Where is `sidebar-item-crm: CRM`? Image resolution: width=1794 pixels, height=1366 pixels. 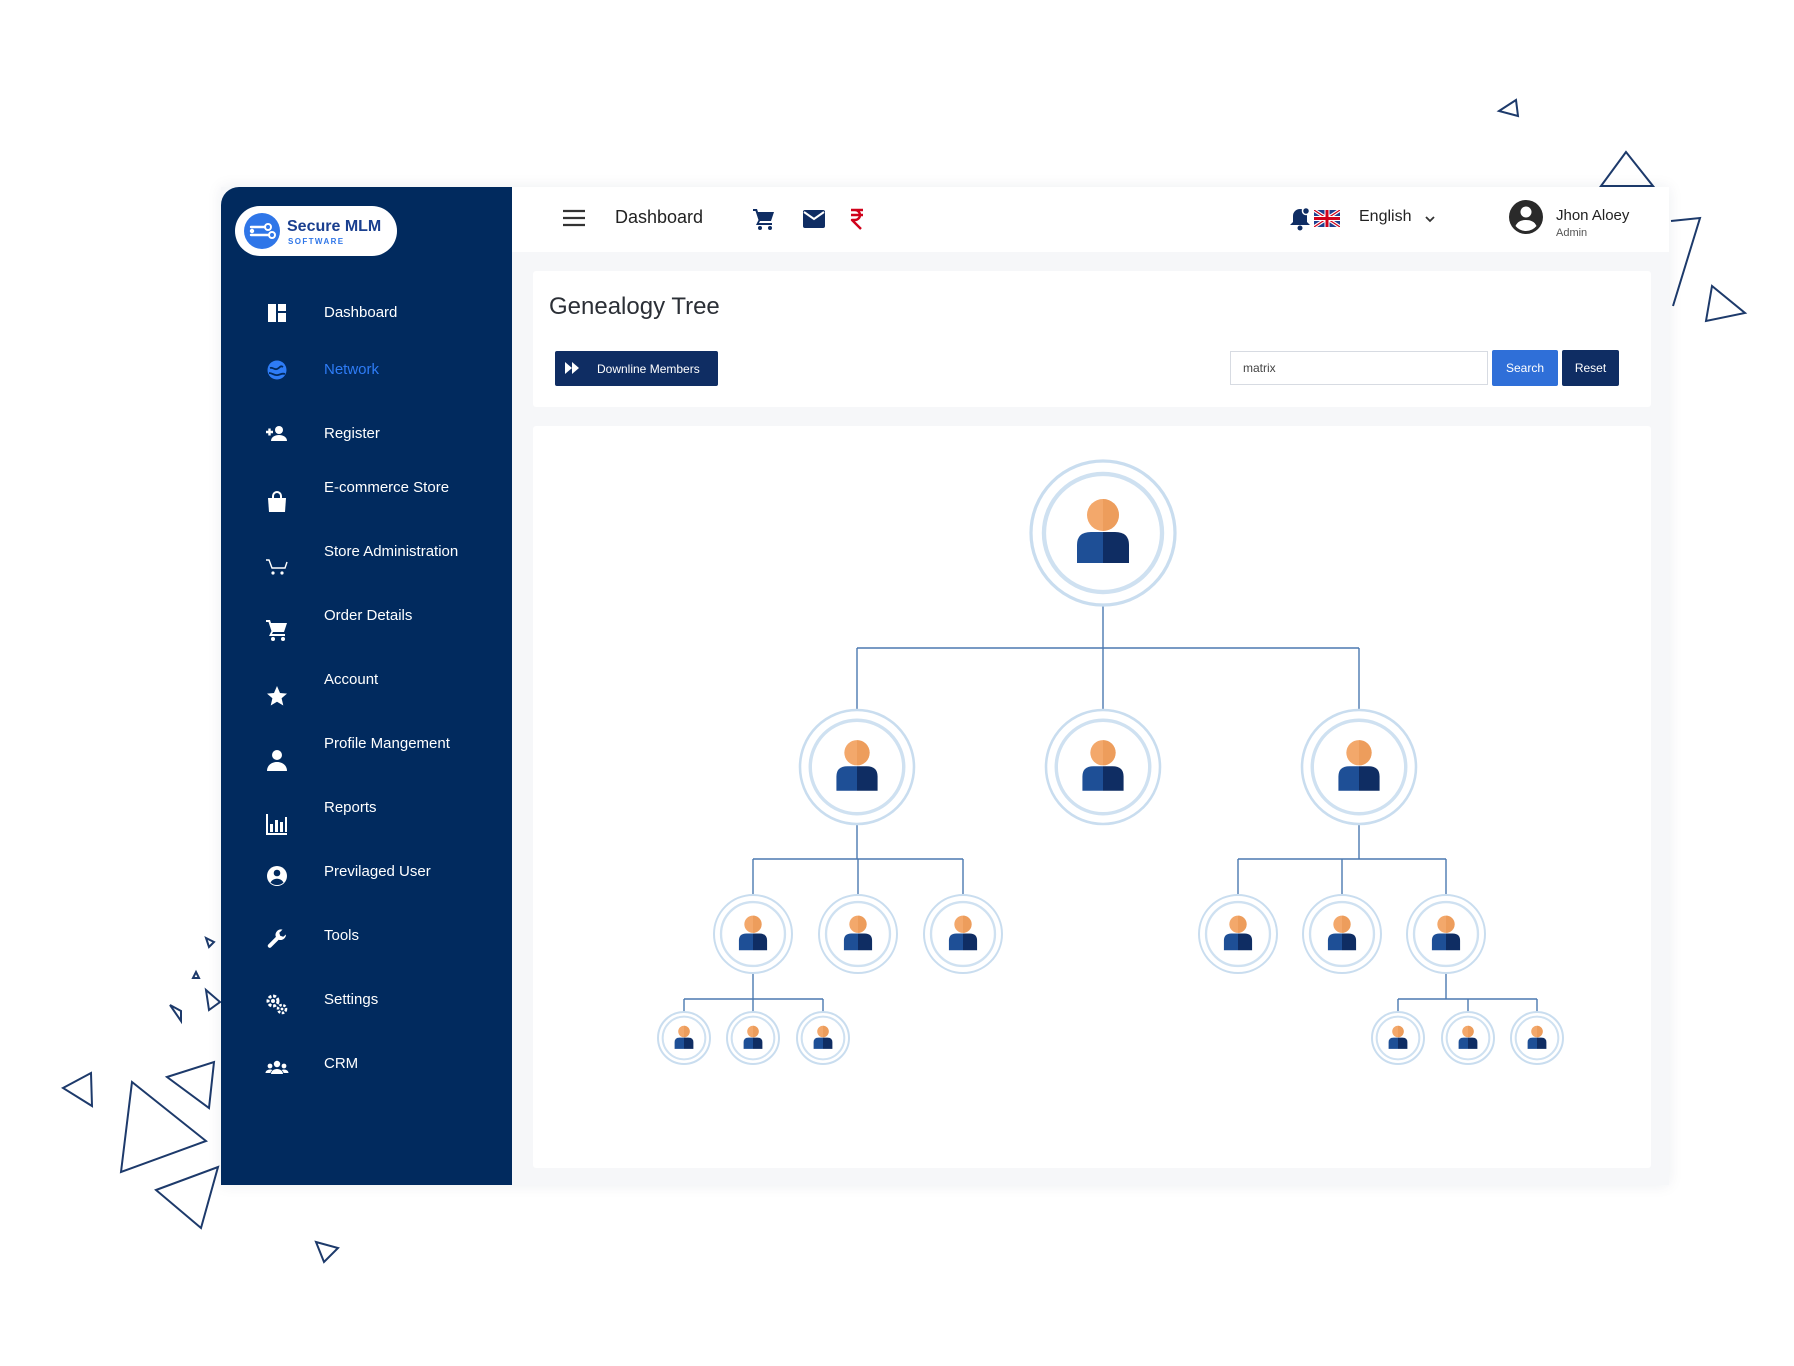 sidebar-item-crm: CRM is located at coordinates (366, 1075).